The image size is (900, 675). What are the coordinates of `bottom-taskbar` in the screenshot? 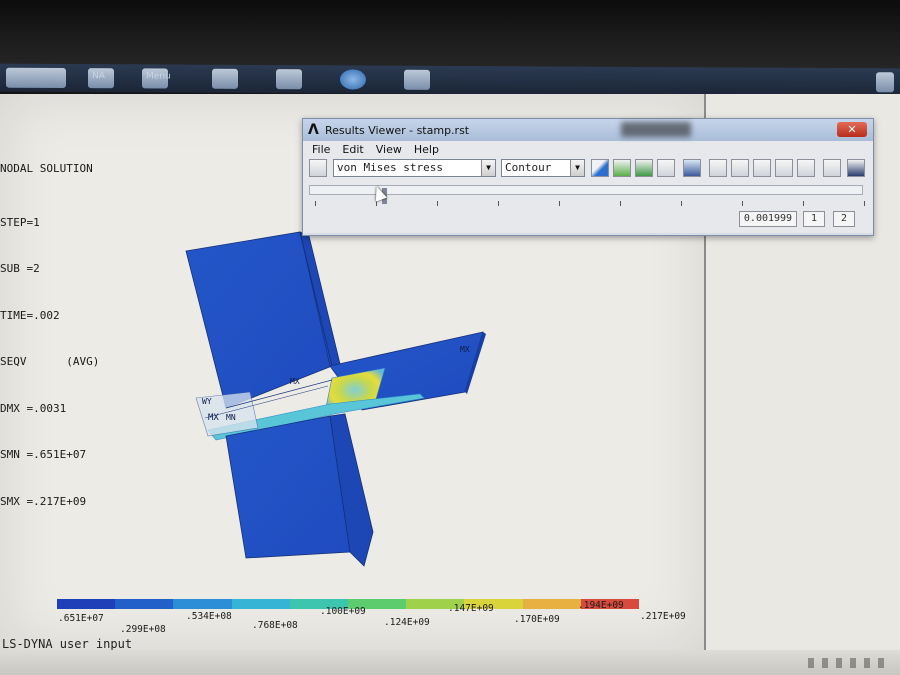 It's located at (450, 662).